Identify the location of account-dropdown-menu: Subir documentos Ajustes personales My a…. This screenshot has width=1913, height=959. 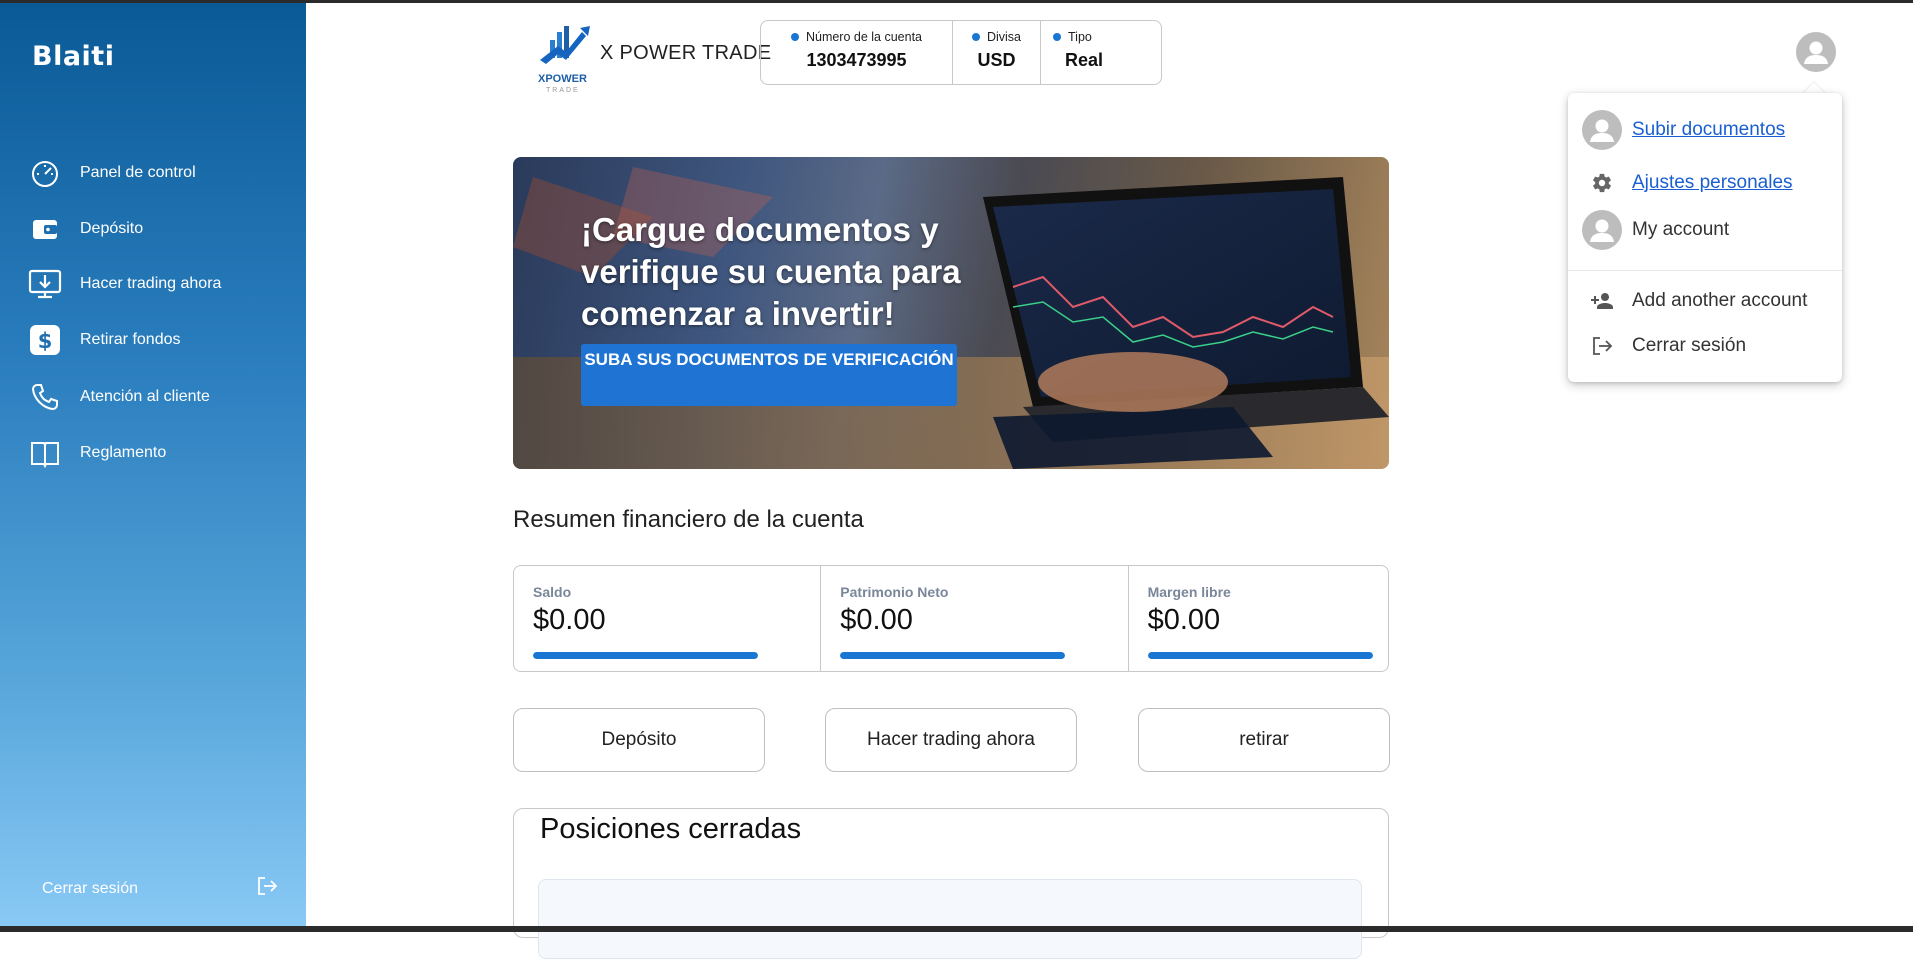
(1705, 237).